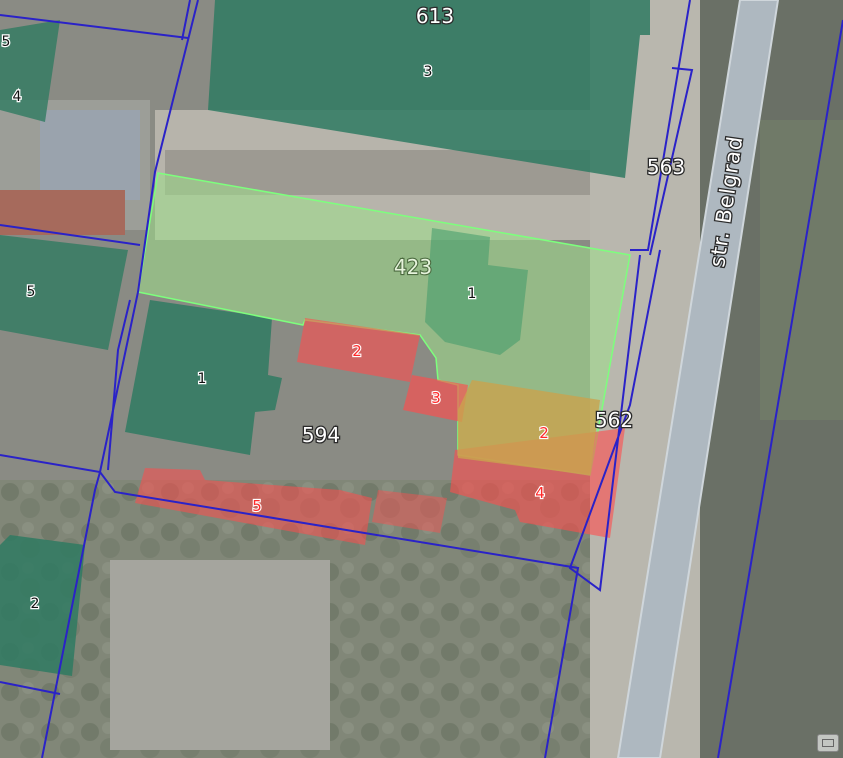  I want to click on building-label-1-left: 1, so click(202, 379).